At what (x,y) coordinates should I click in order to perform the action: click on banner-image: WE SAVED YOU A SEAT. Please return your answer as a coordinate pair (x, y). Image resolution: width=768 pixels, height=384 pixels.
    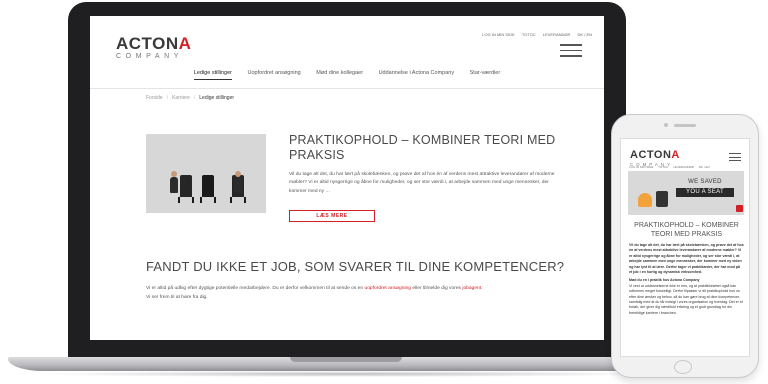
    Looking at the image, I should click on (686, 193).